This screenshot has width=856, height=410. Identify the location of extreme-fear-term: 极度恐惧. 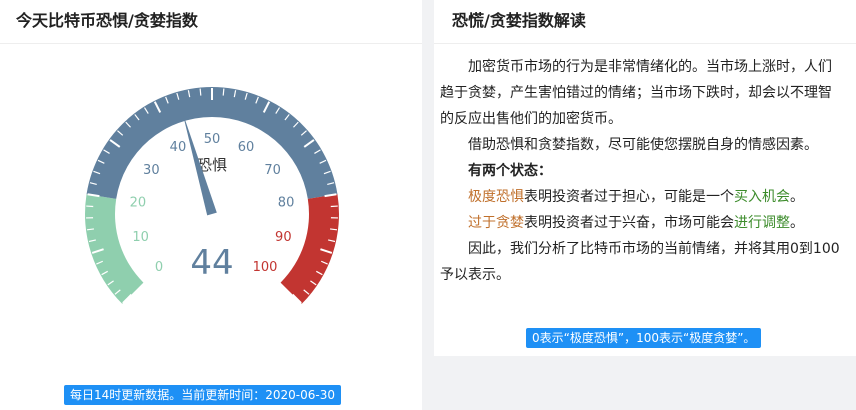
(496, 197).